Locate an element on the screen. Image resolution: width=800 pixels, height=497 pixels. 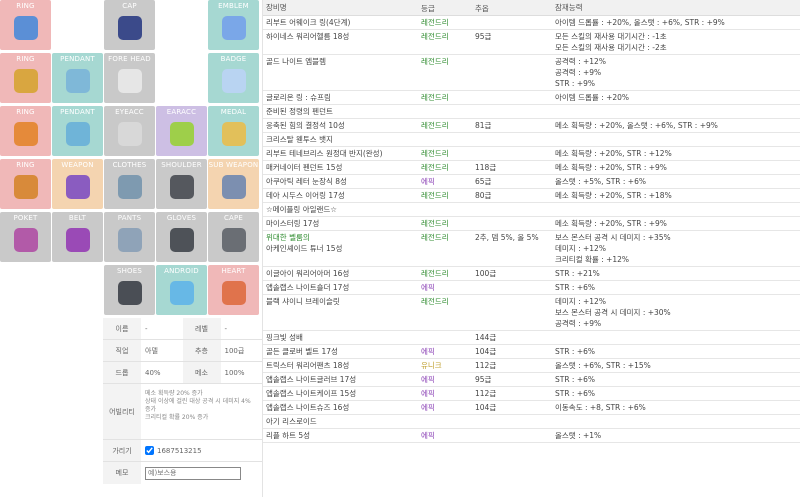
item-bonus-stat: 144급 is located at coordinates (486, 337).